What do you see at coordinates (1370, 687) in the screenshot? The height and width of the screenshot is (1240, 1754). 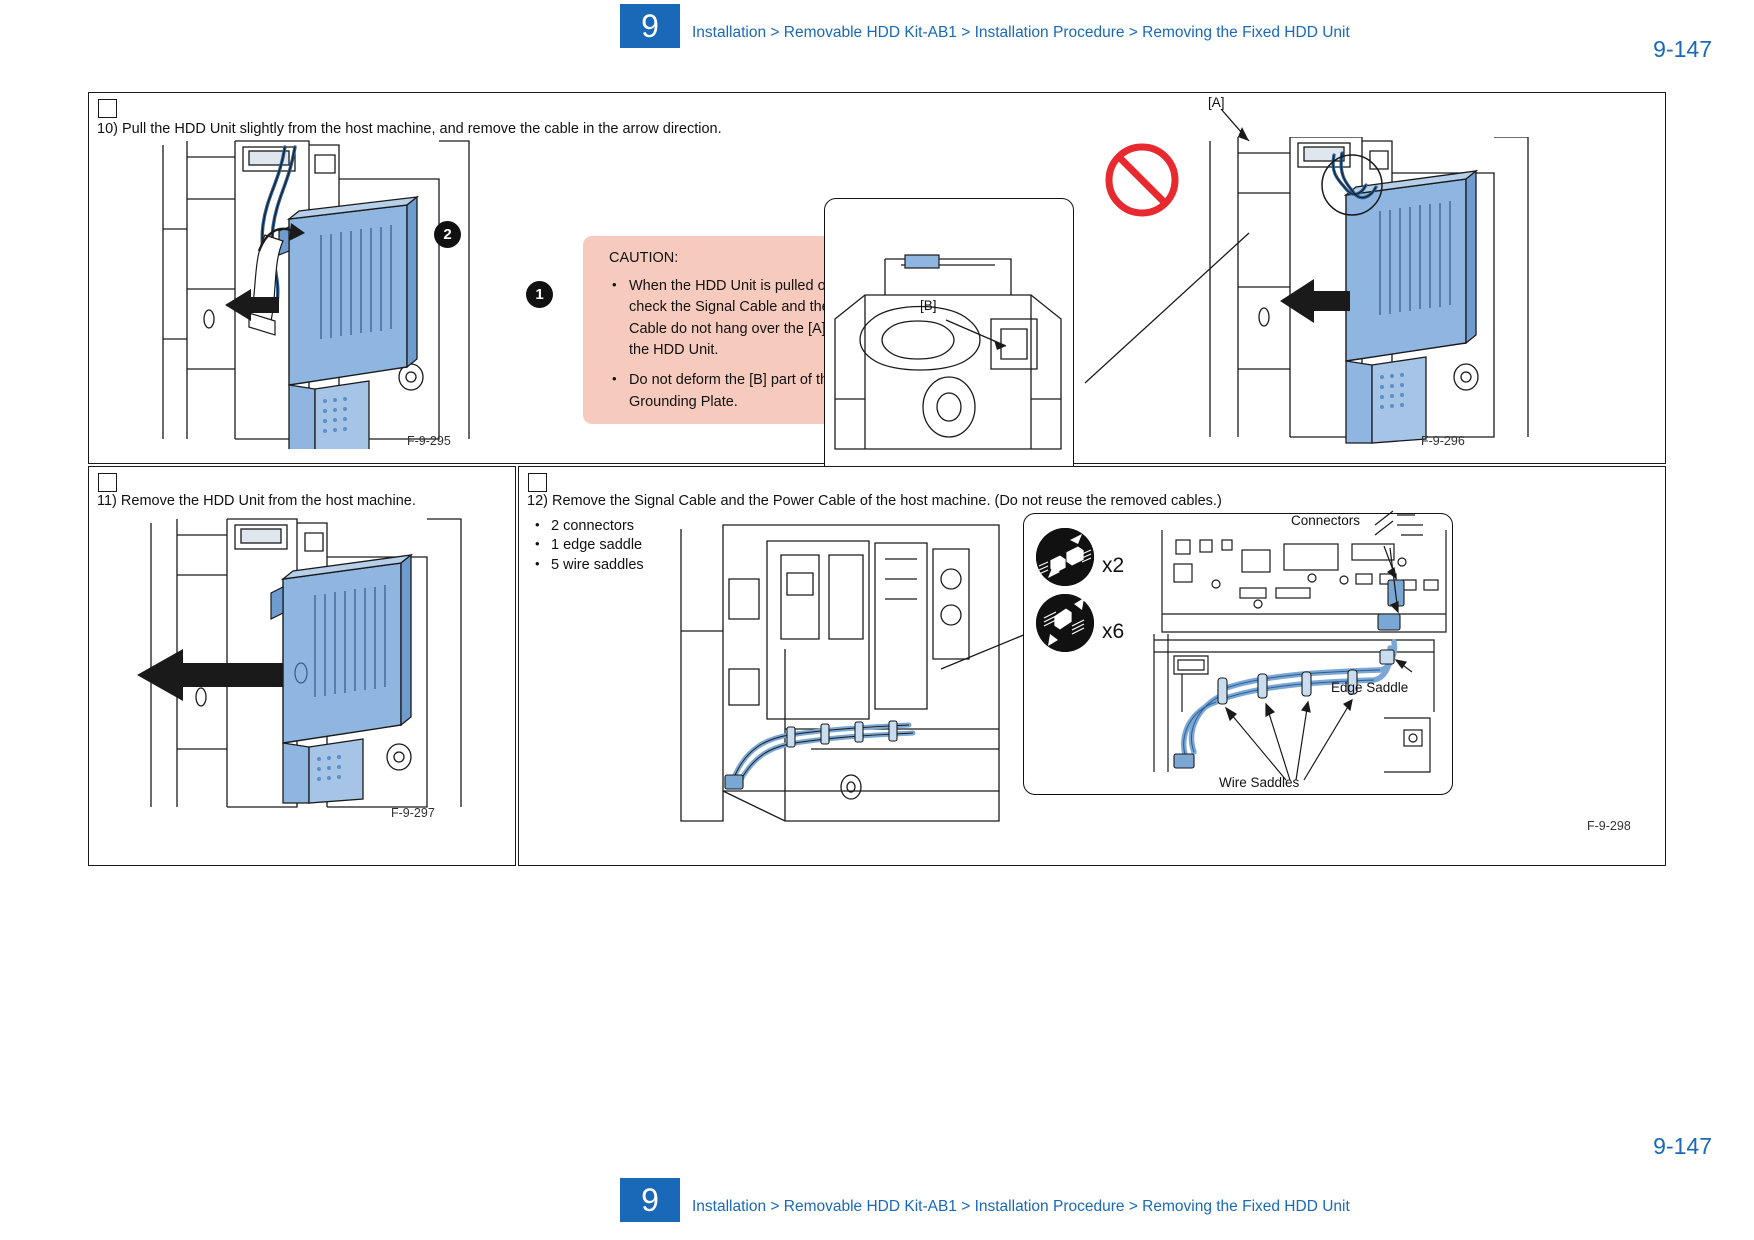 I see `label-edge-saddle: Edge Saddle` at bounding box center [1370, 687].